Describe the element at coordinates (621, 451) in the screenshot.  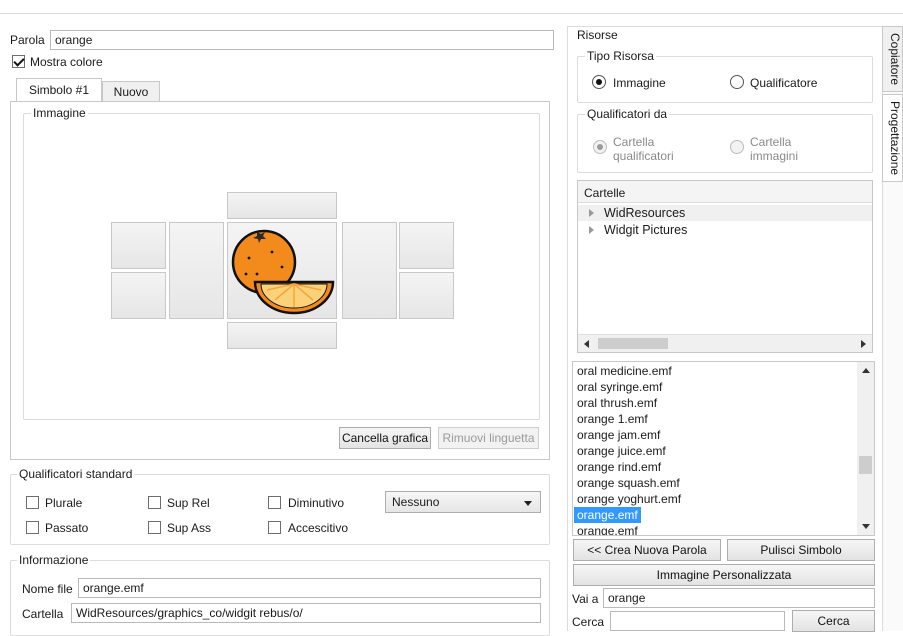
I see `list-item: orange juice.emf` at that location.